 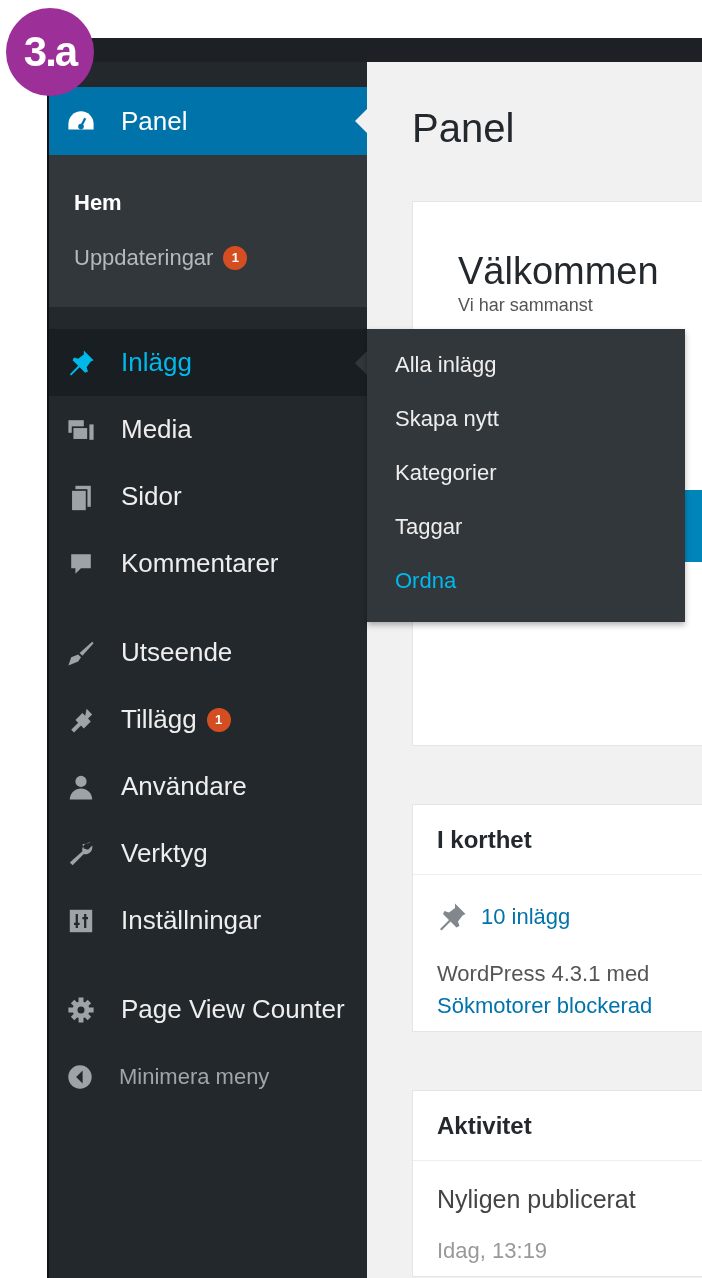 What do you see at coordinates (208, 121) in the screenshot?
I see `menu-item: Panel` at bounding box center [208, 121].